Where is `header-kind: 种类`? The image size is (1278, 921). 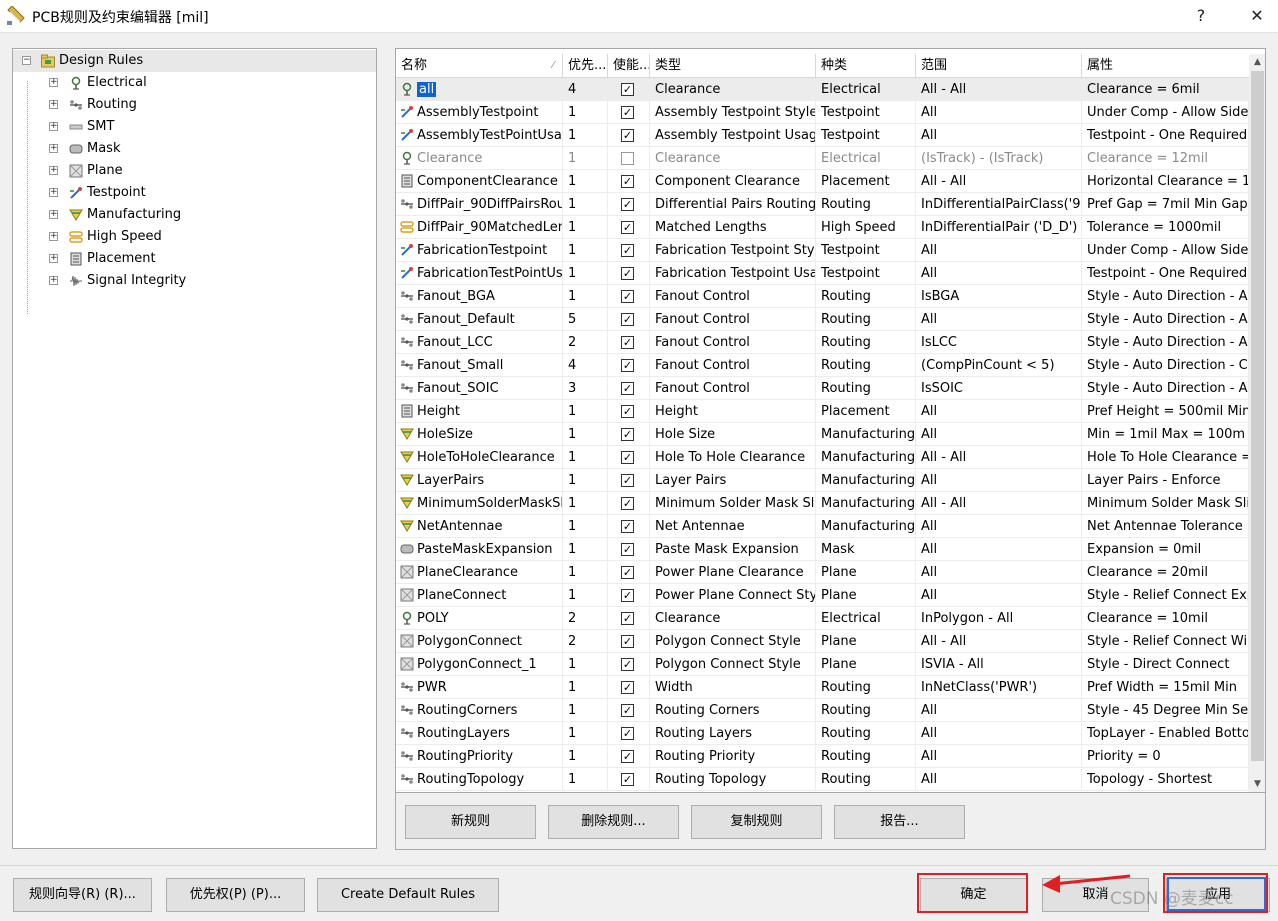 header-kind: 种类 is located at coordinates (866, 66).